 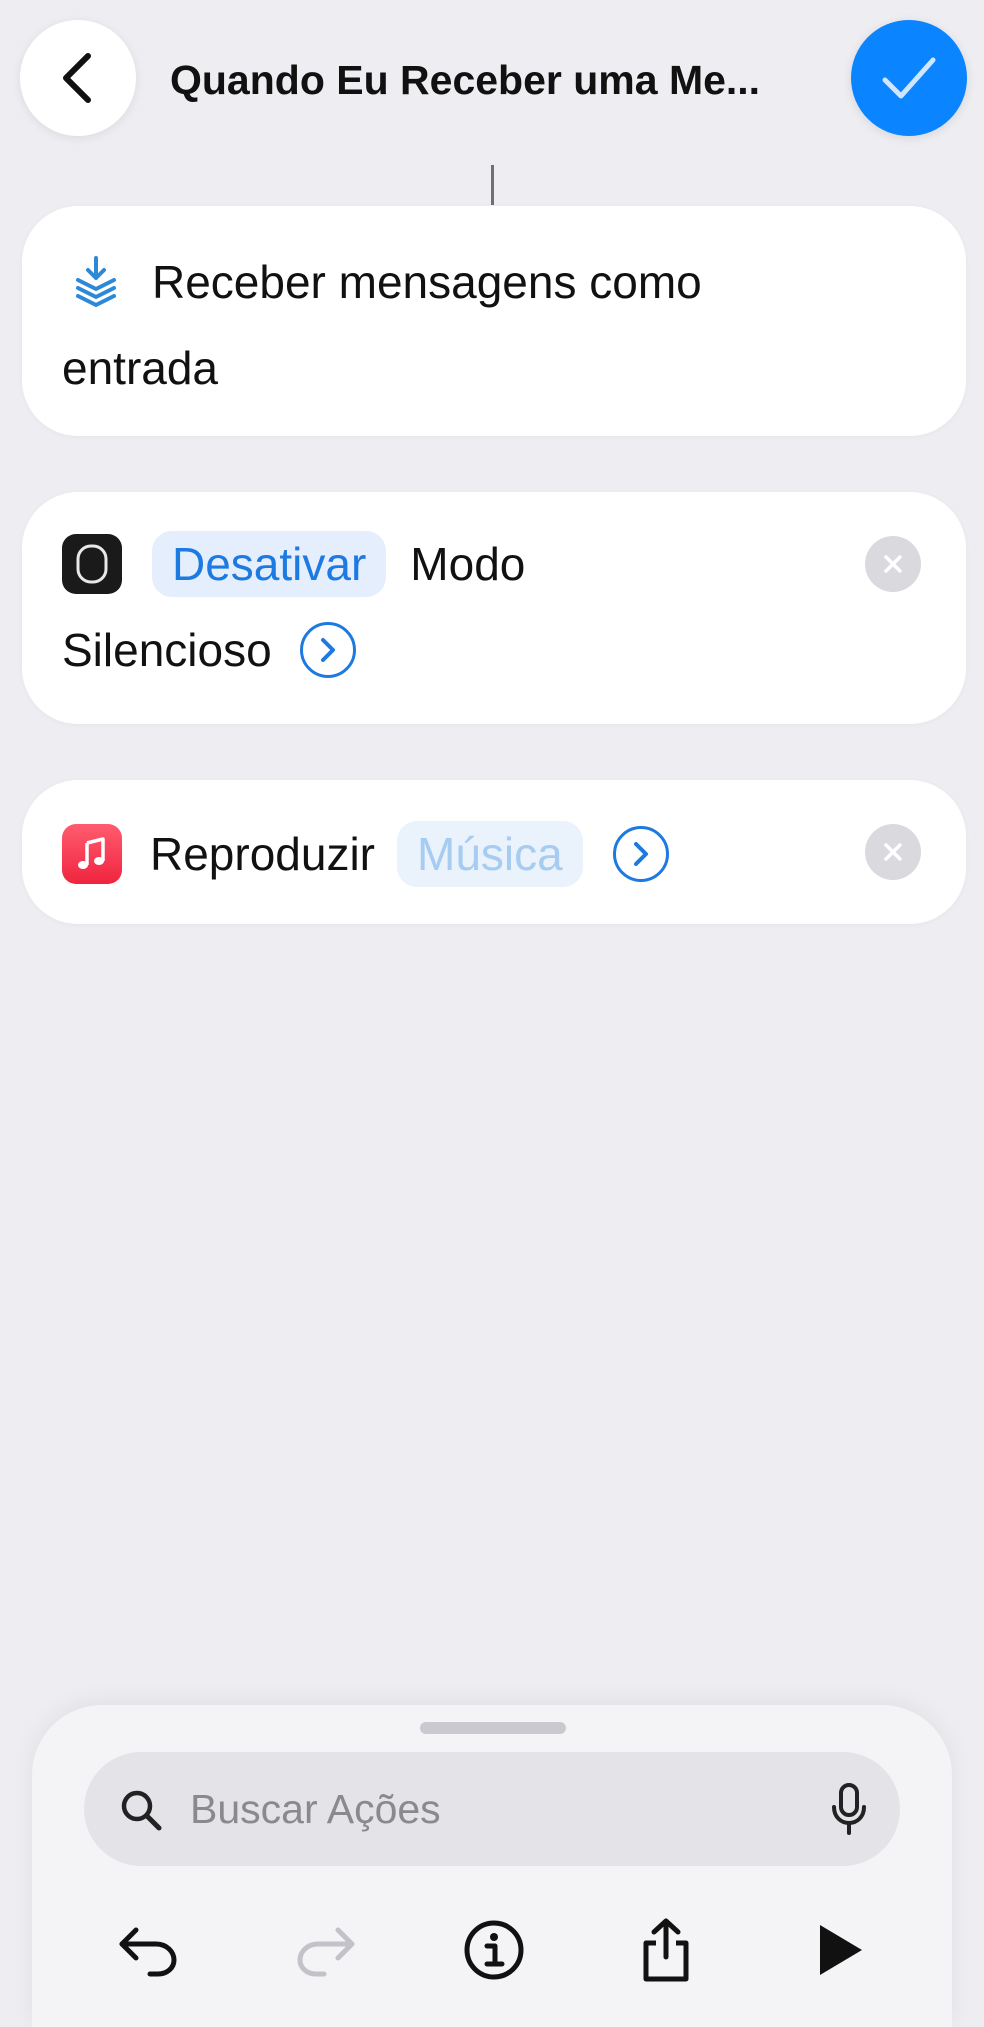 What do you see at coordinates (262, 854) in the screenshot?
I see `action-text: Reproduzir` at bounding box center [262, 854].